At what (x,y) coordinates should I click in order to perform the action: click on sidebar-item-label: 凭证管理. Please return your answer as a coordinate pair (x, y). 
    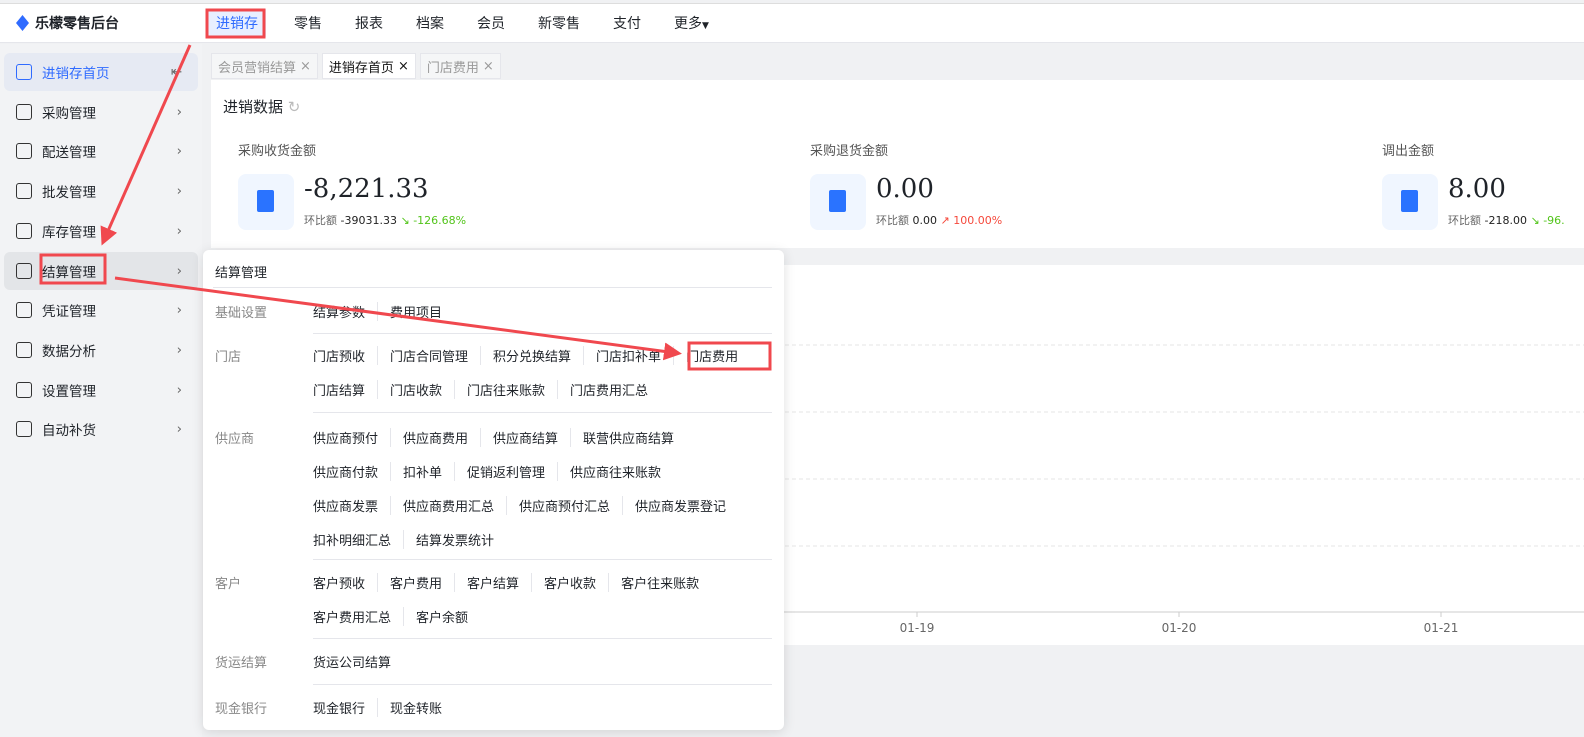
    Looking at the image, I should click on (69, 312).